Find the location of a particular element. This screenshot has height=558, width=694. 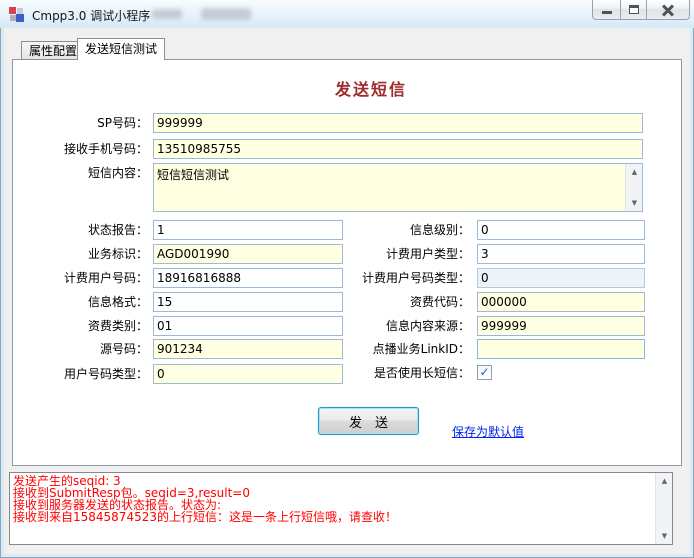

send-button: 发 送 is located at coordinates (368, 421).